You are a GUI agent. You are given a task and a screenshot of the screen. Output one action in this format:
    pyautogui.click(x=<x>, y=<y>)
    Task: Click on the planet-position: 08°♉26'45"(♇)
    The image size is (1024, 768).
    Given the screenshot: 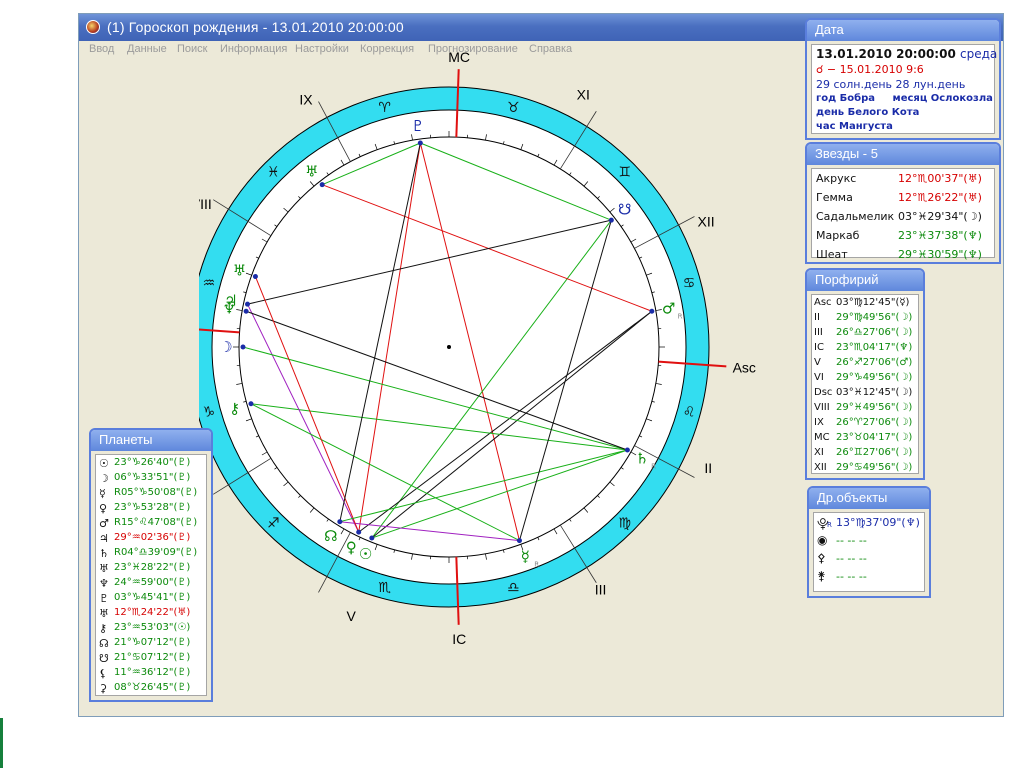 What is the action you would take?
    pyautogui.click(x=152, y=687)
    